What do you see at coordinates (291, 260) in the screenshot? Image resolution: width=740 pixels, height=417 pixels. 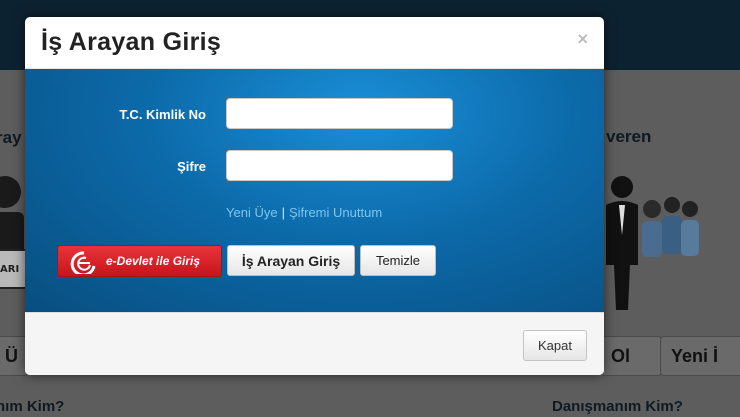 I see `job-seeker-login-button: İş Arayan Giriş` at bounding box center [291, 260].